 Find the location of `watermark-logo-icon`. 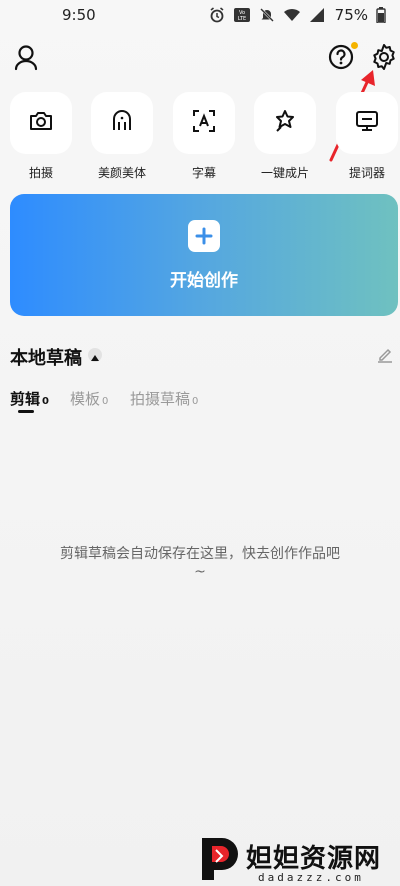

watermark-logo-icon is located at coordinates (220, 859).